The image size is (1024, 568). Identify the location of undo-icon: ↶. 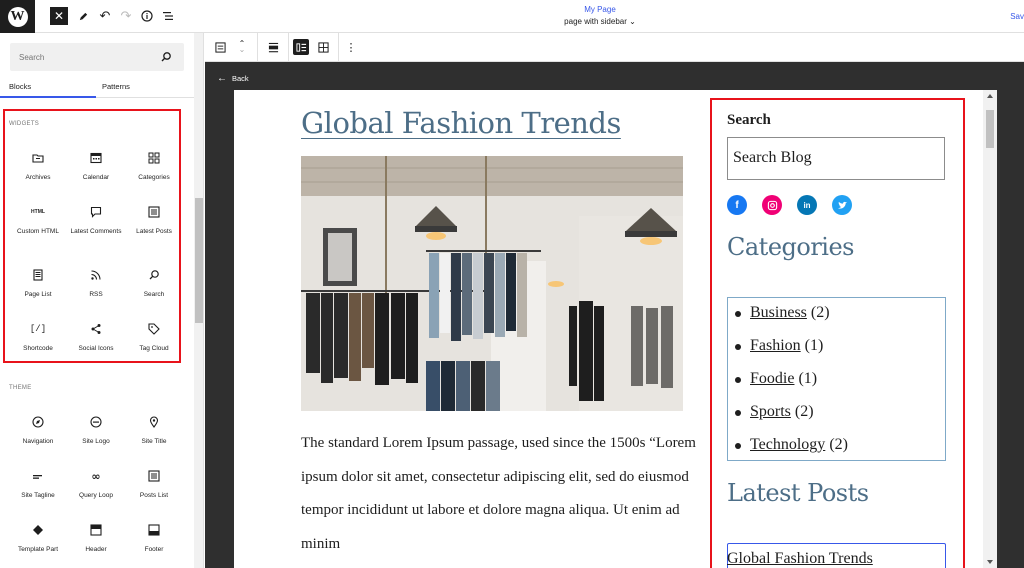
(105, 15).